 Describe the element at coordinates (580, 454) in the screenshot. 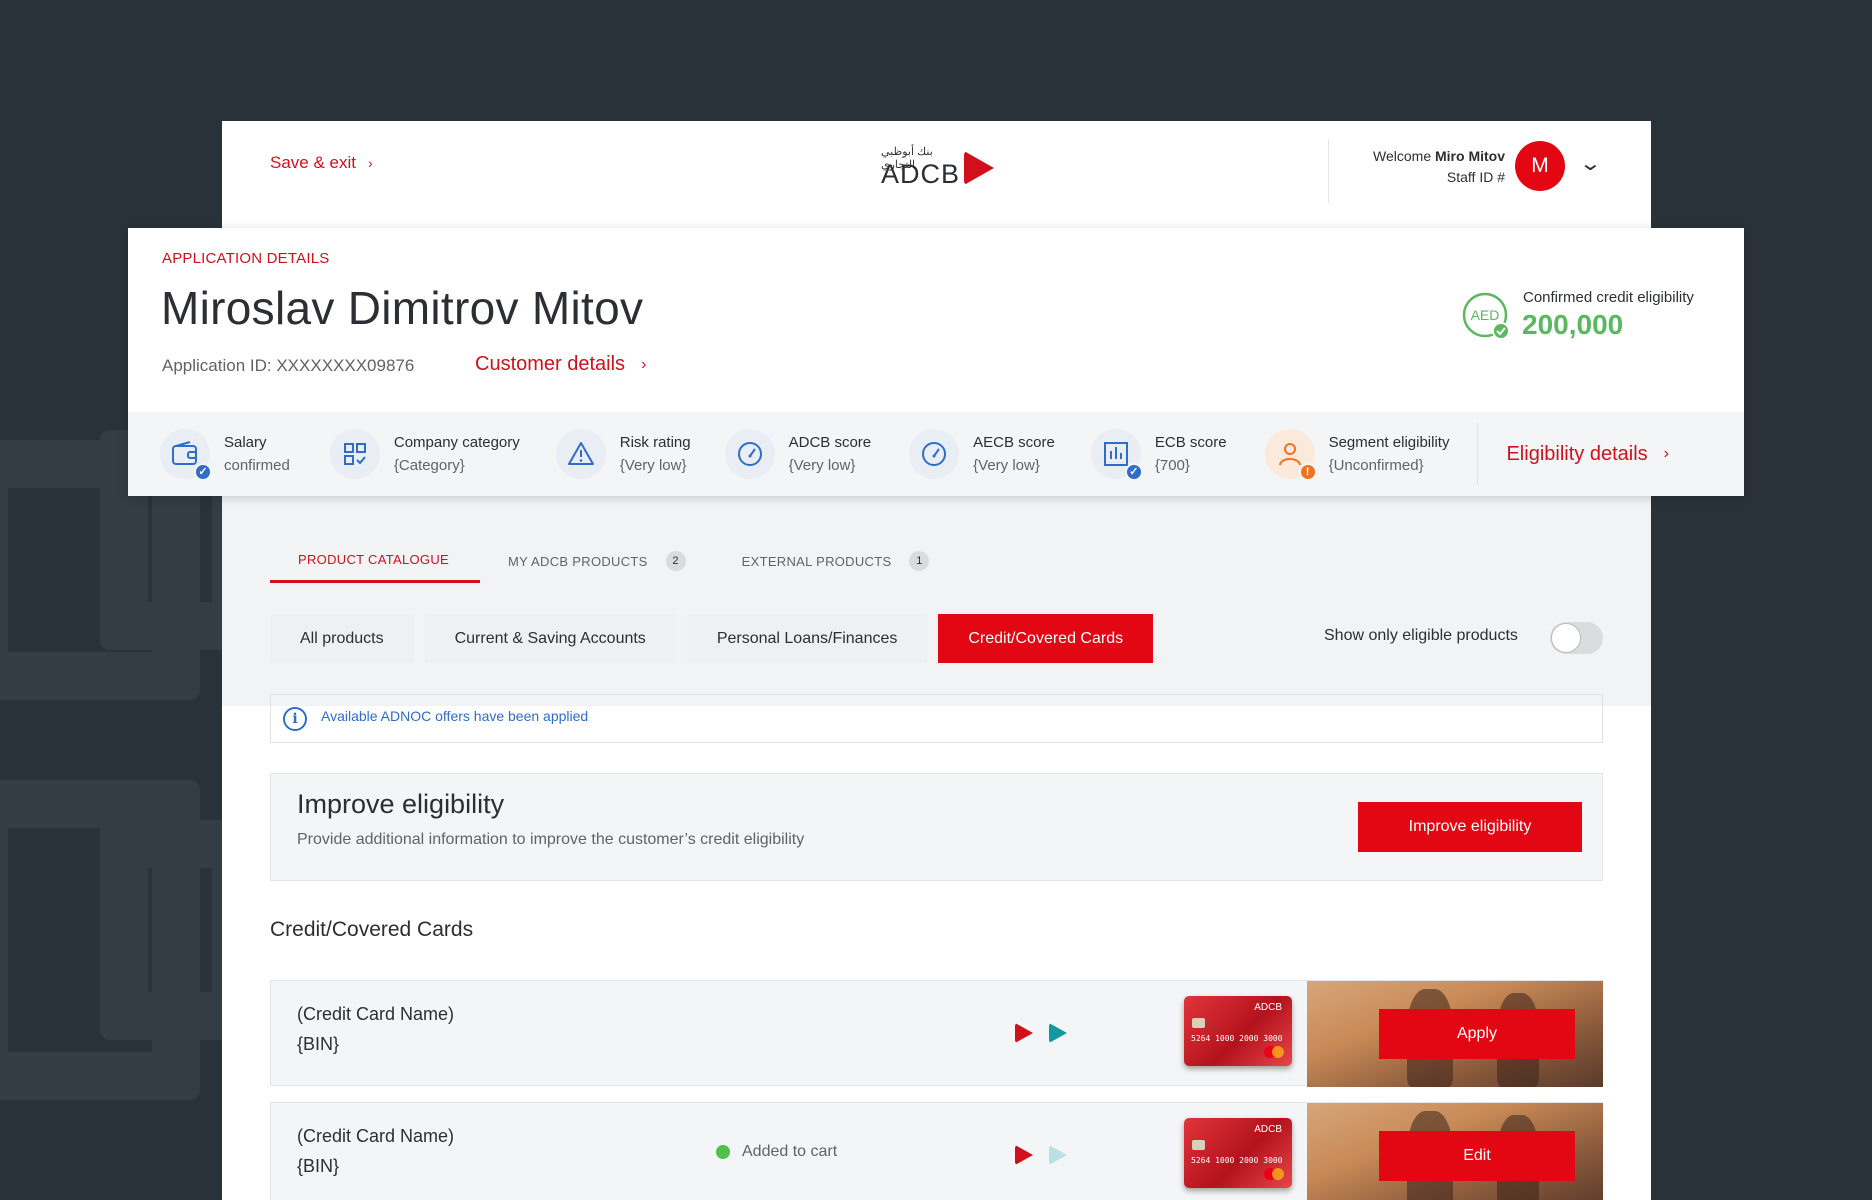

I see `warning-icon` at that location.